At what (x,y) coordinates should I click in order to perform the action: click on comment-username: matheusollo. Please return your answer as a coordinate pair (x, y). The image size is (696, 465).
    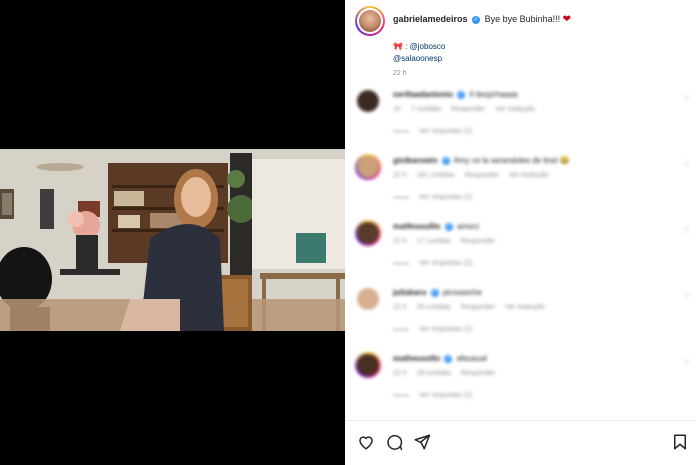
    Looking at the image, I should click on (416, 358).